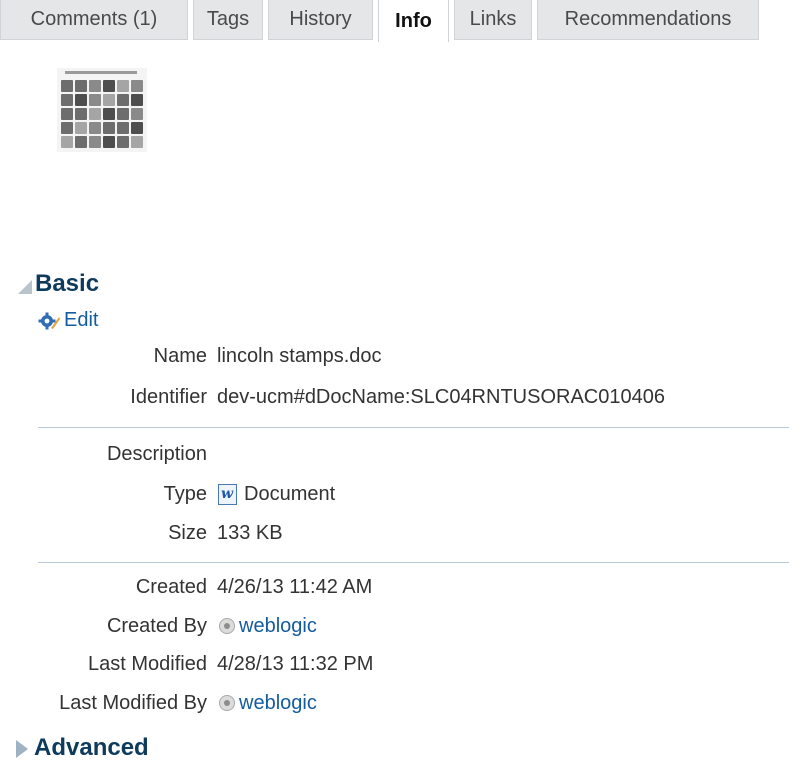 This screenshot has height=765, width=804. What do you see at coordinates (290, 493) in the screenshot?
I see `type-value: Document` at bounding box center [290, 493].